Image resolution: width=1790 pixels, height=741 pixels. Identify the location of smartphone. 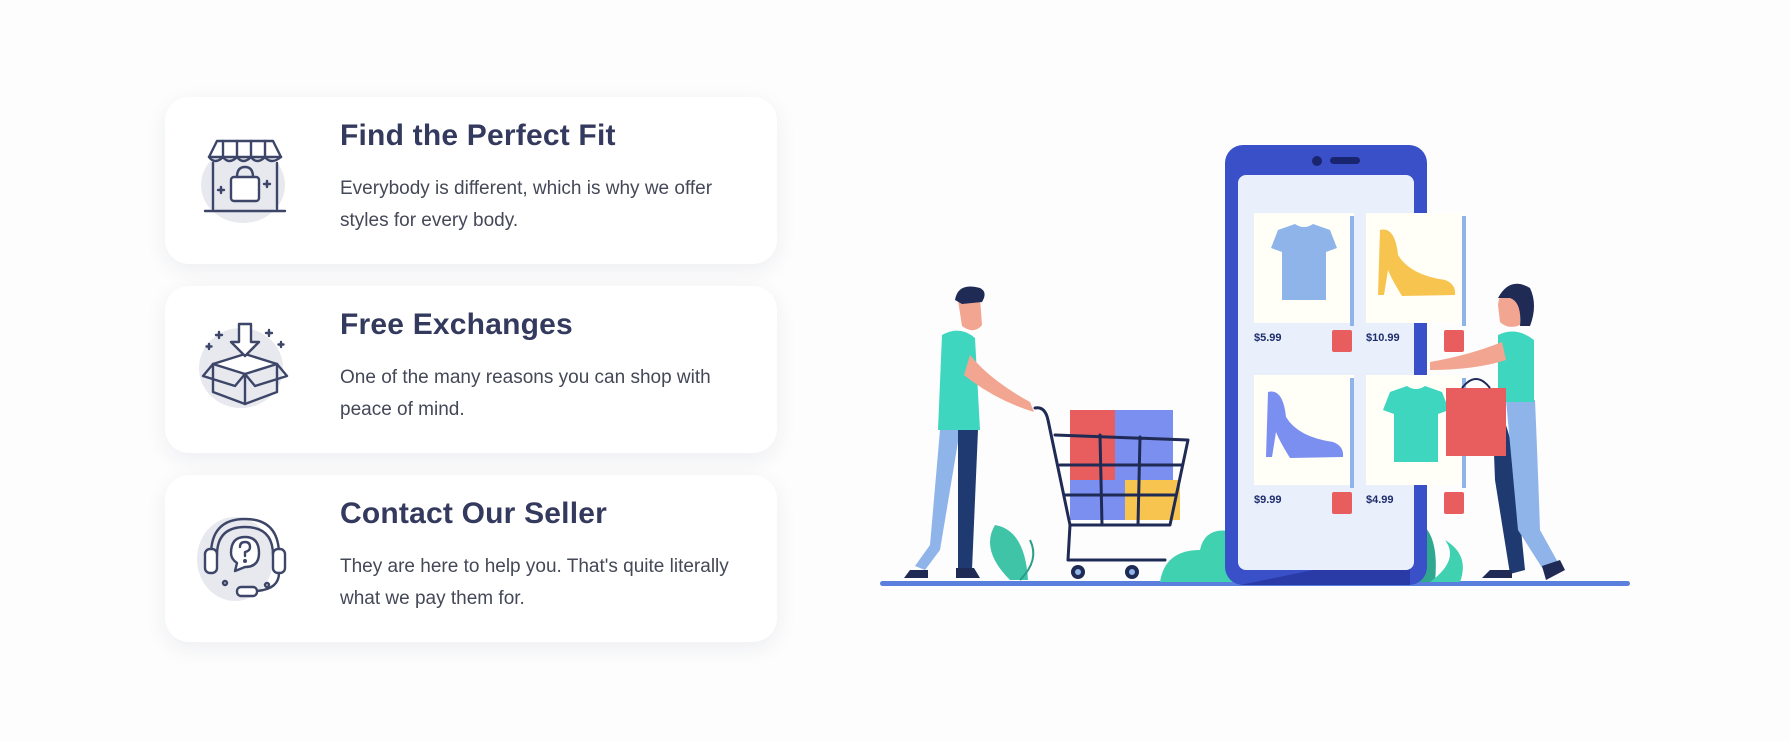
(1326, 365).